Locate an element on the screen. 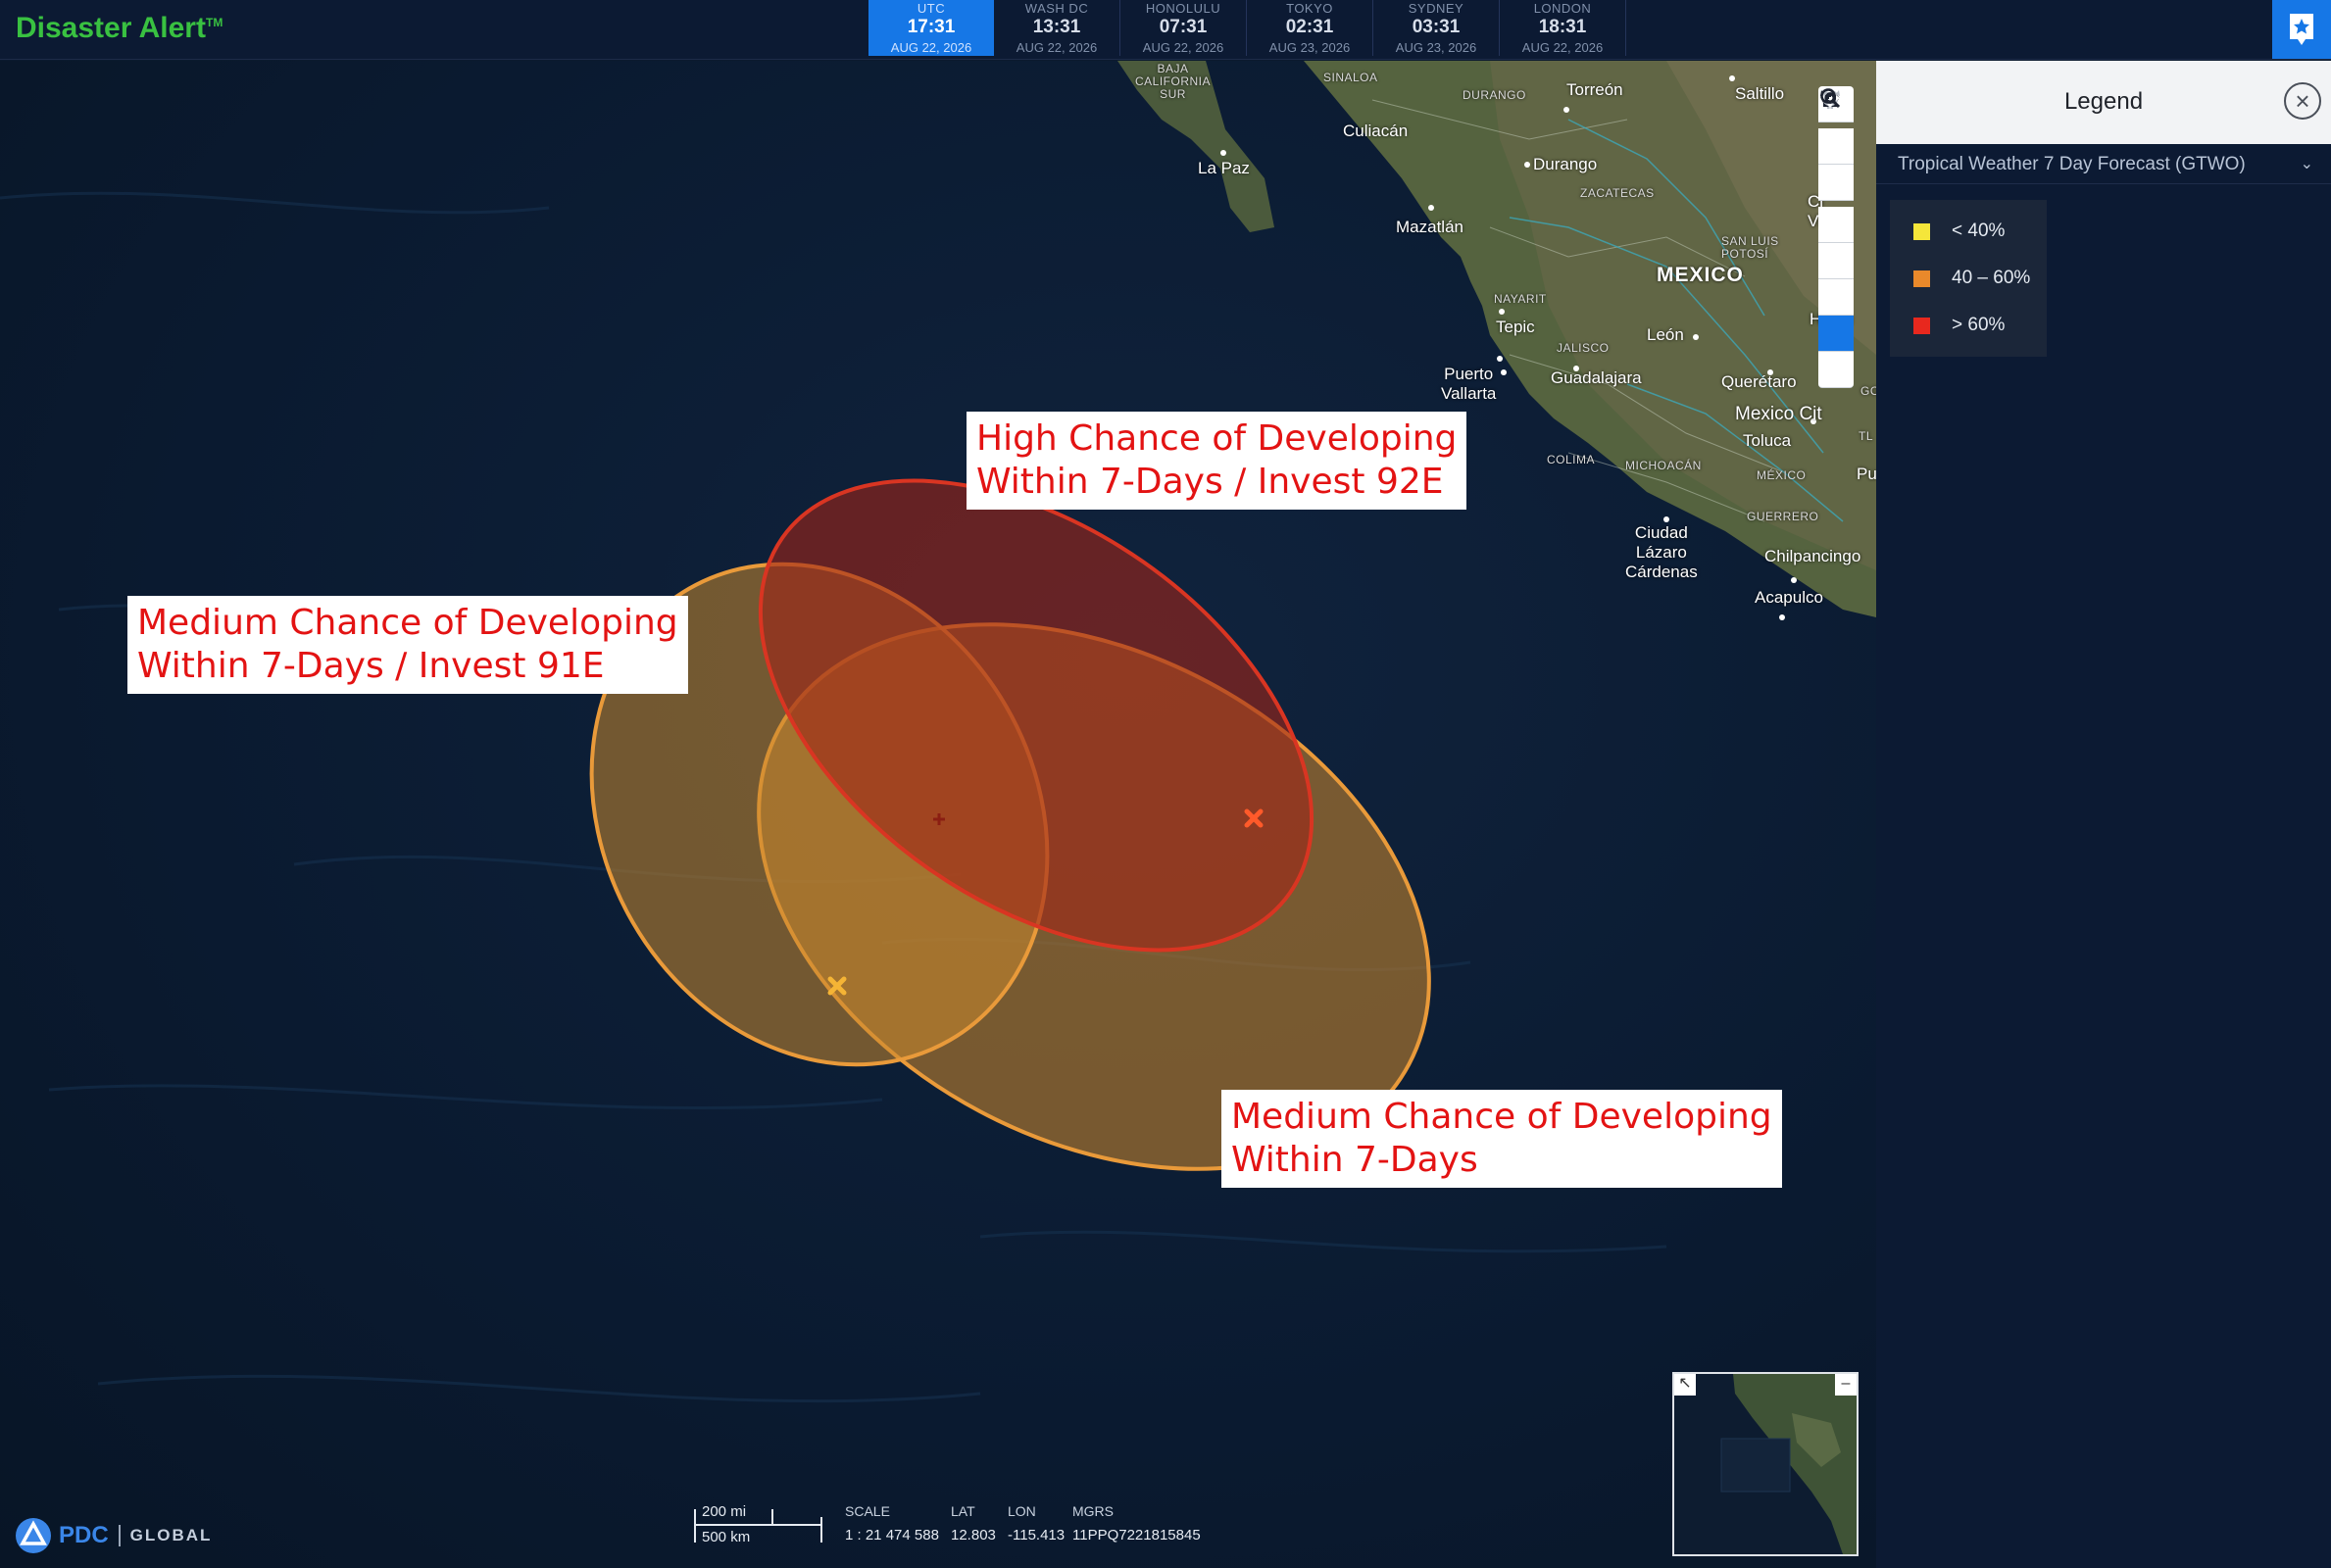  label-lazaro-cardenas: Ciudad Lázaro Cárdenas is located at coordinates (1661, 552).